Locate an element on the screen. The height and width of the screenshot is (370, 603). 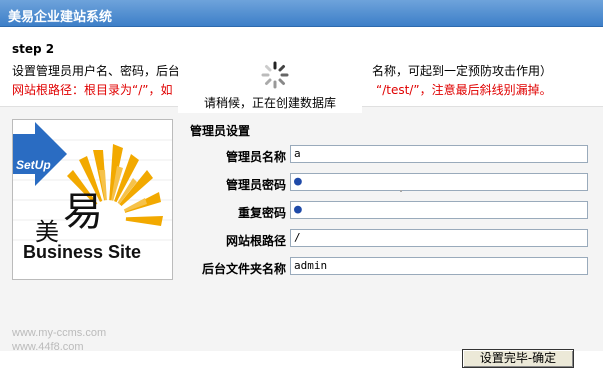
logo: SetUp 美 易 Business Site is located at coordinates (92, 199).